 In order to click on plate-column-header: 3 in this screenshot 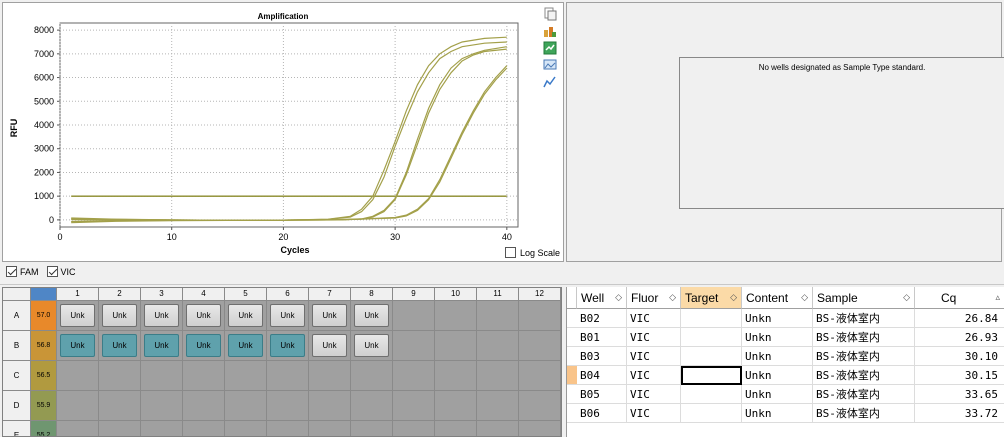, I will do `click(162, 294)`.